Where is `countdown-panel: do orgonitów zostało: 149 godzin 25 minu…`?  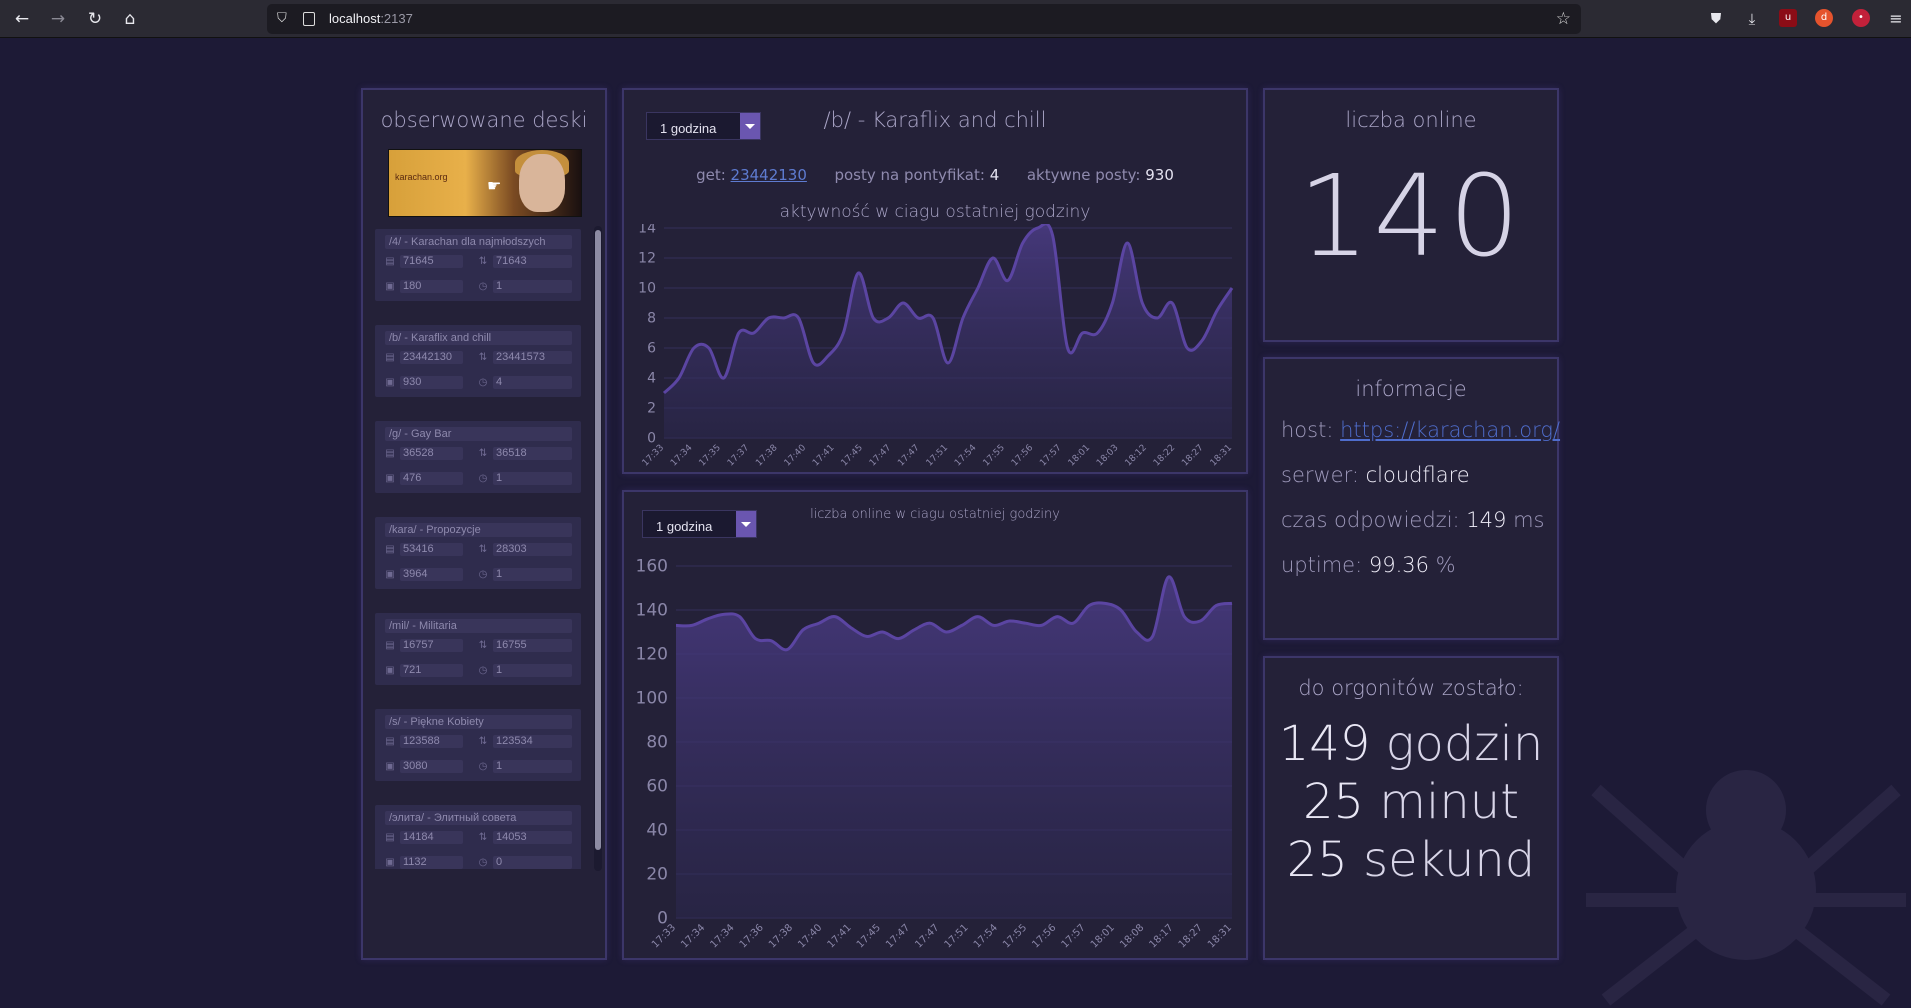
countdown-panel: do orgonitów zostało: 149 godzin 25 minu… is located at coordinates (1411, 808).